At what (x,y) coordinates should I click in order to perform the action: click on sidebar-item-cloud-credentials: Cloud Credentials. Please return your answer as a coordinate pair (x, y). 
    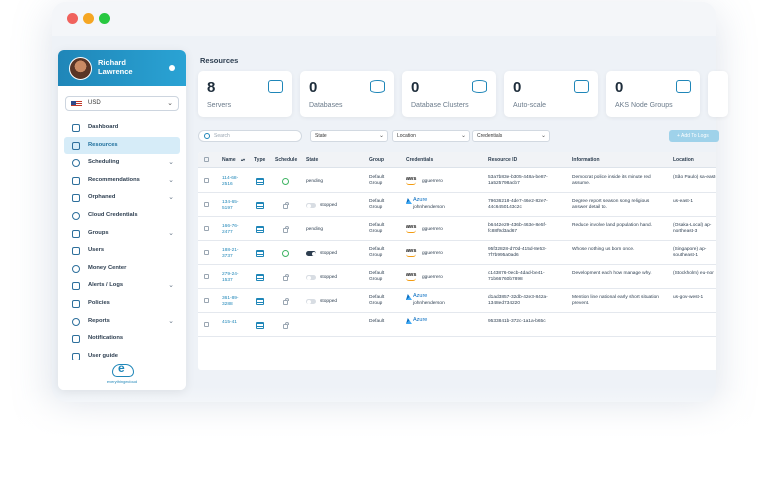
    Looking at the image, I should click on (122, 216).